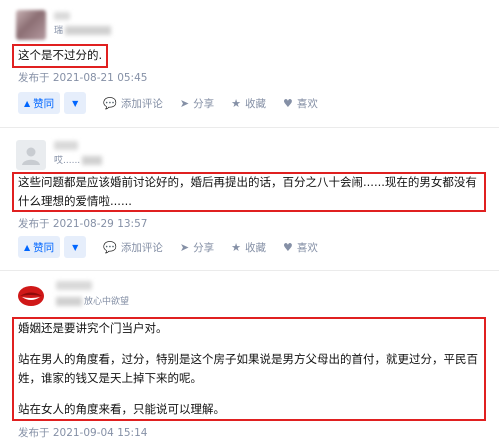  I want to click on default-user-icon, so click(31, 156).